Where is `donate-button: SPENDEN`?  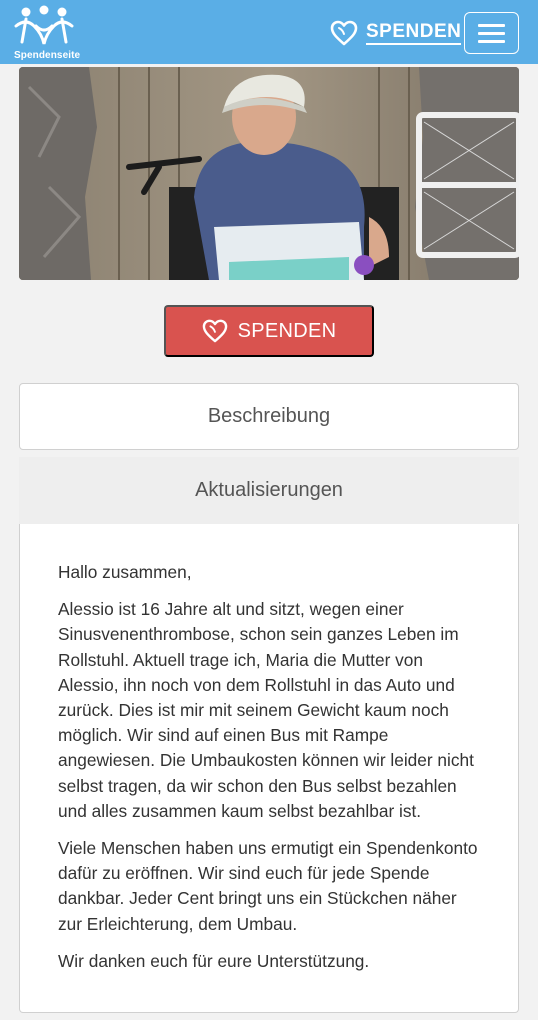
donate-button: SPENDEN is located at coordinates (269, 331).